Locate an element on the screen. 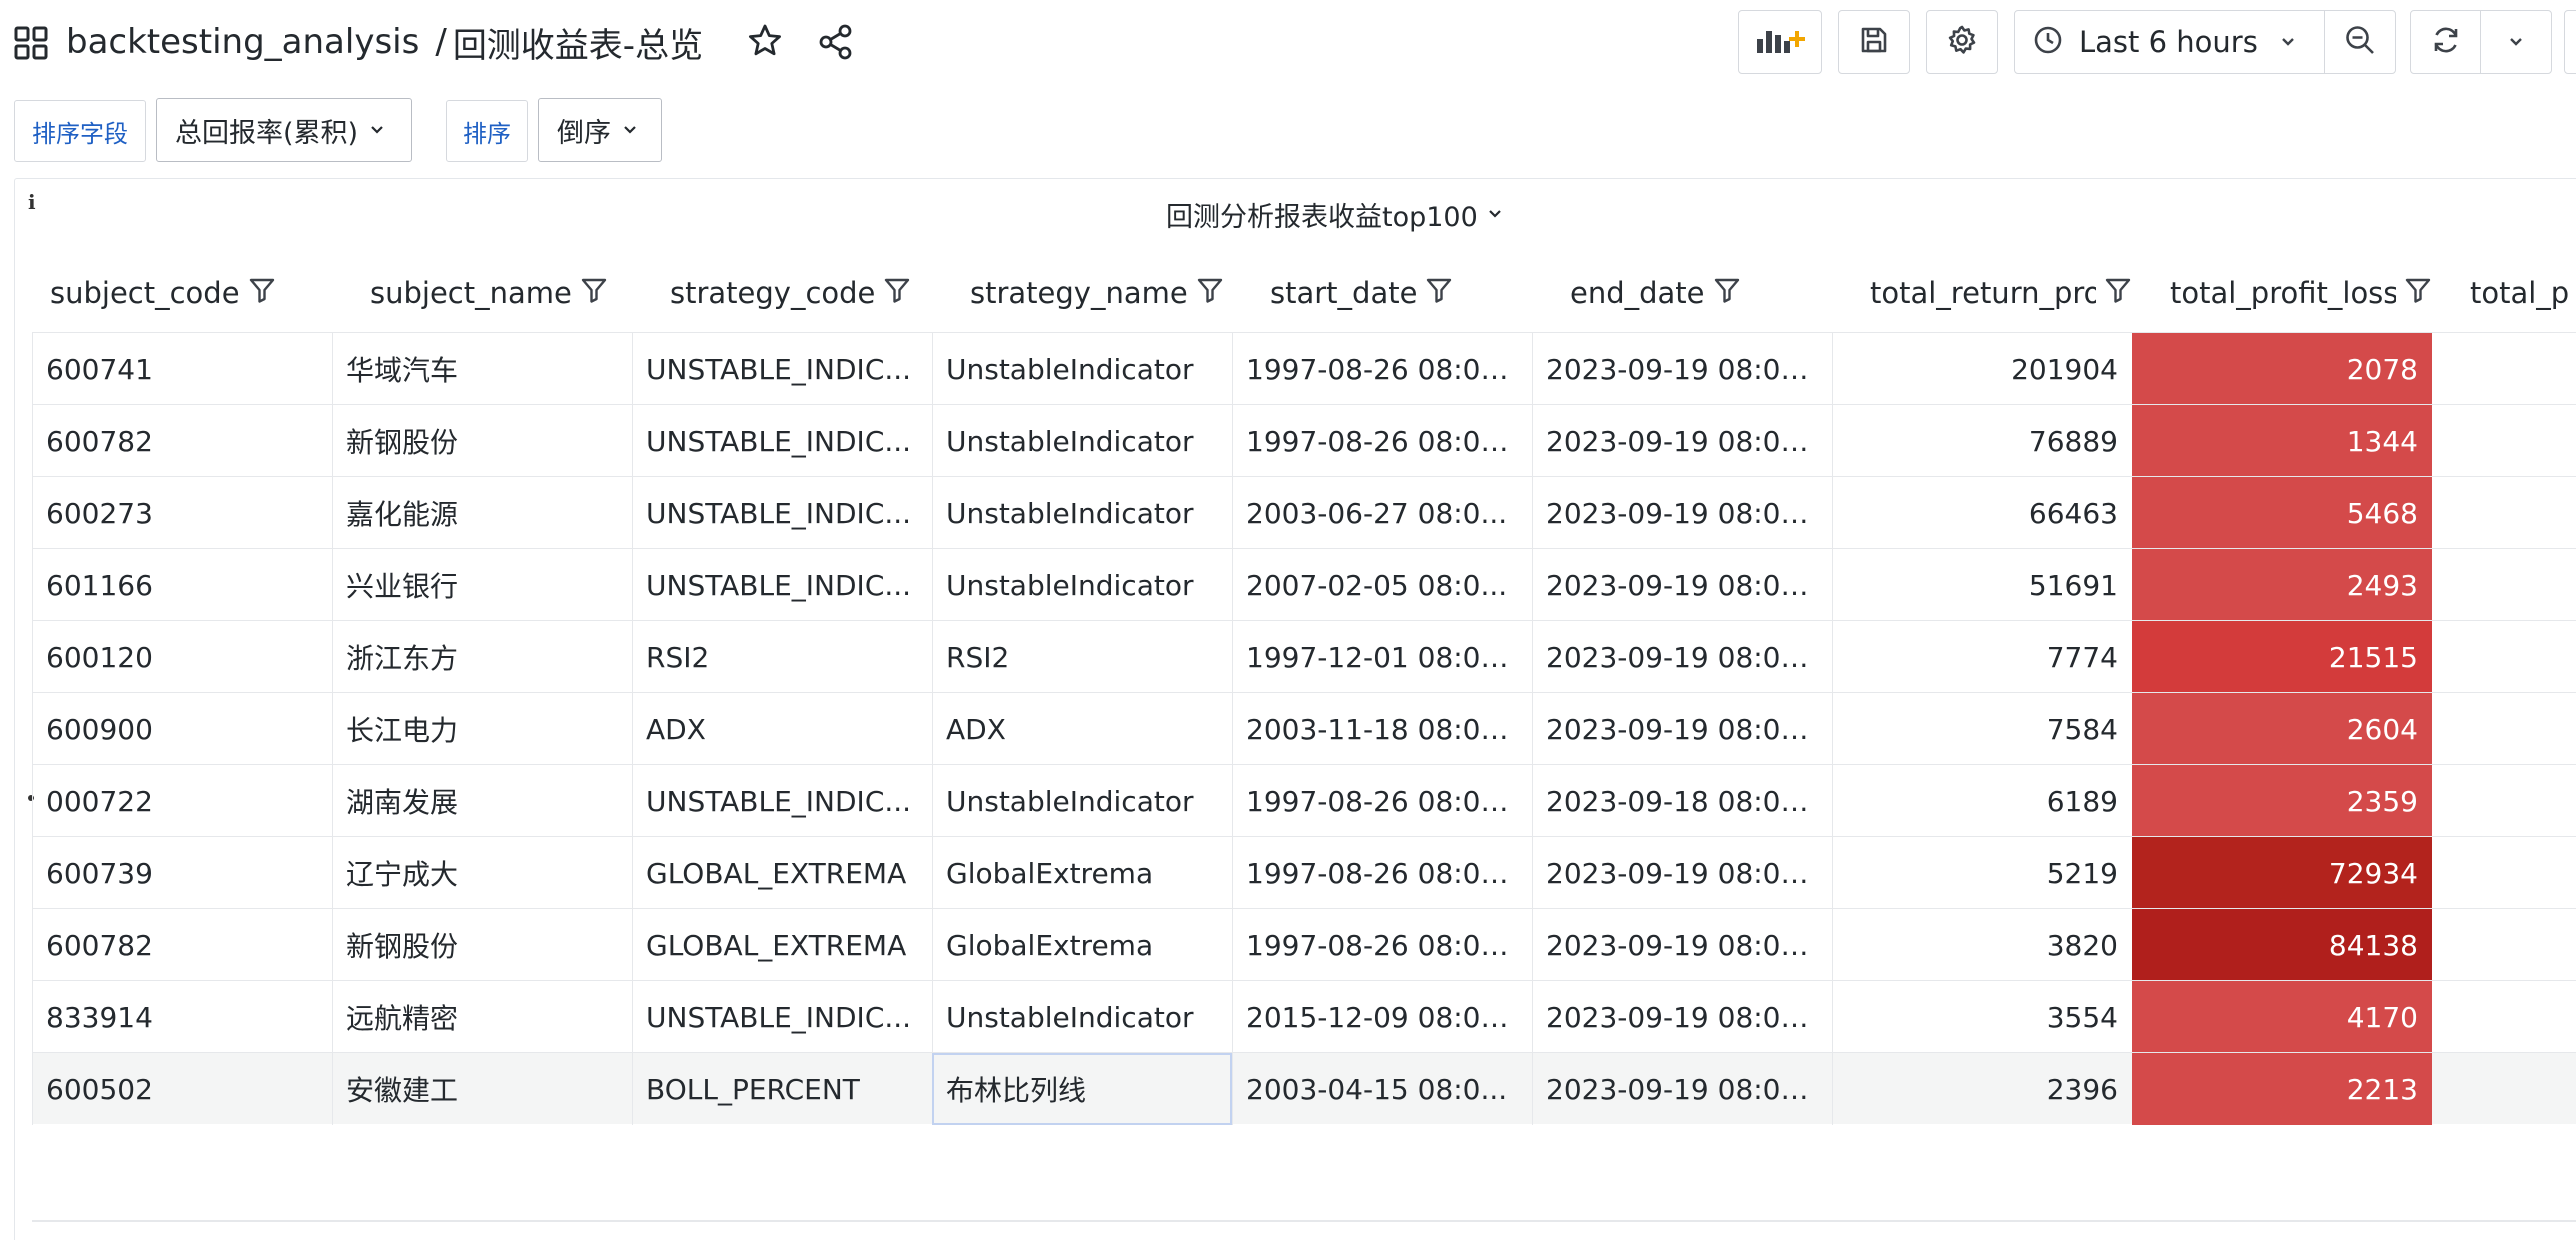  column-header-strategy-name: strategy_name is located at coordinates (1082, 293).